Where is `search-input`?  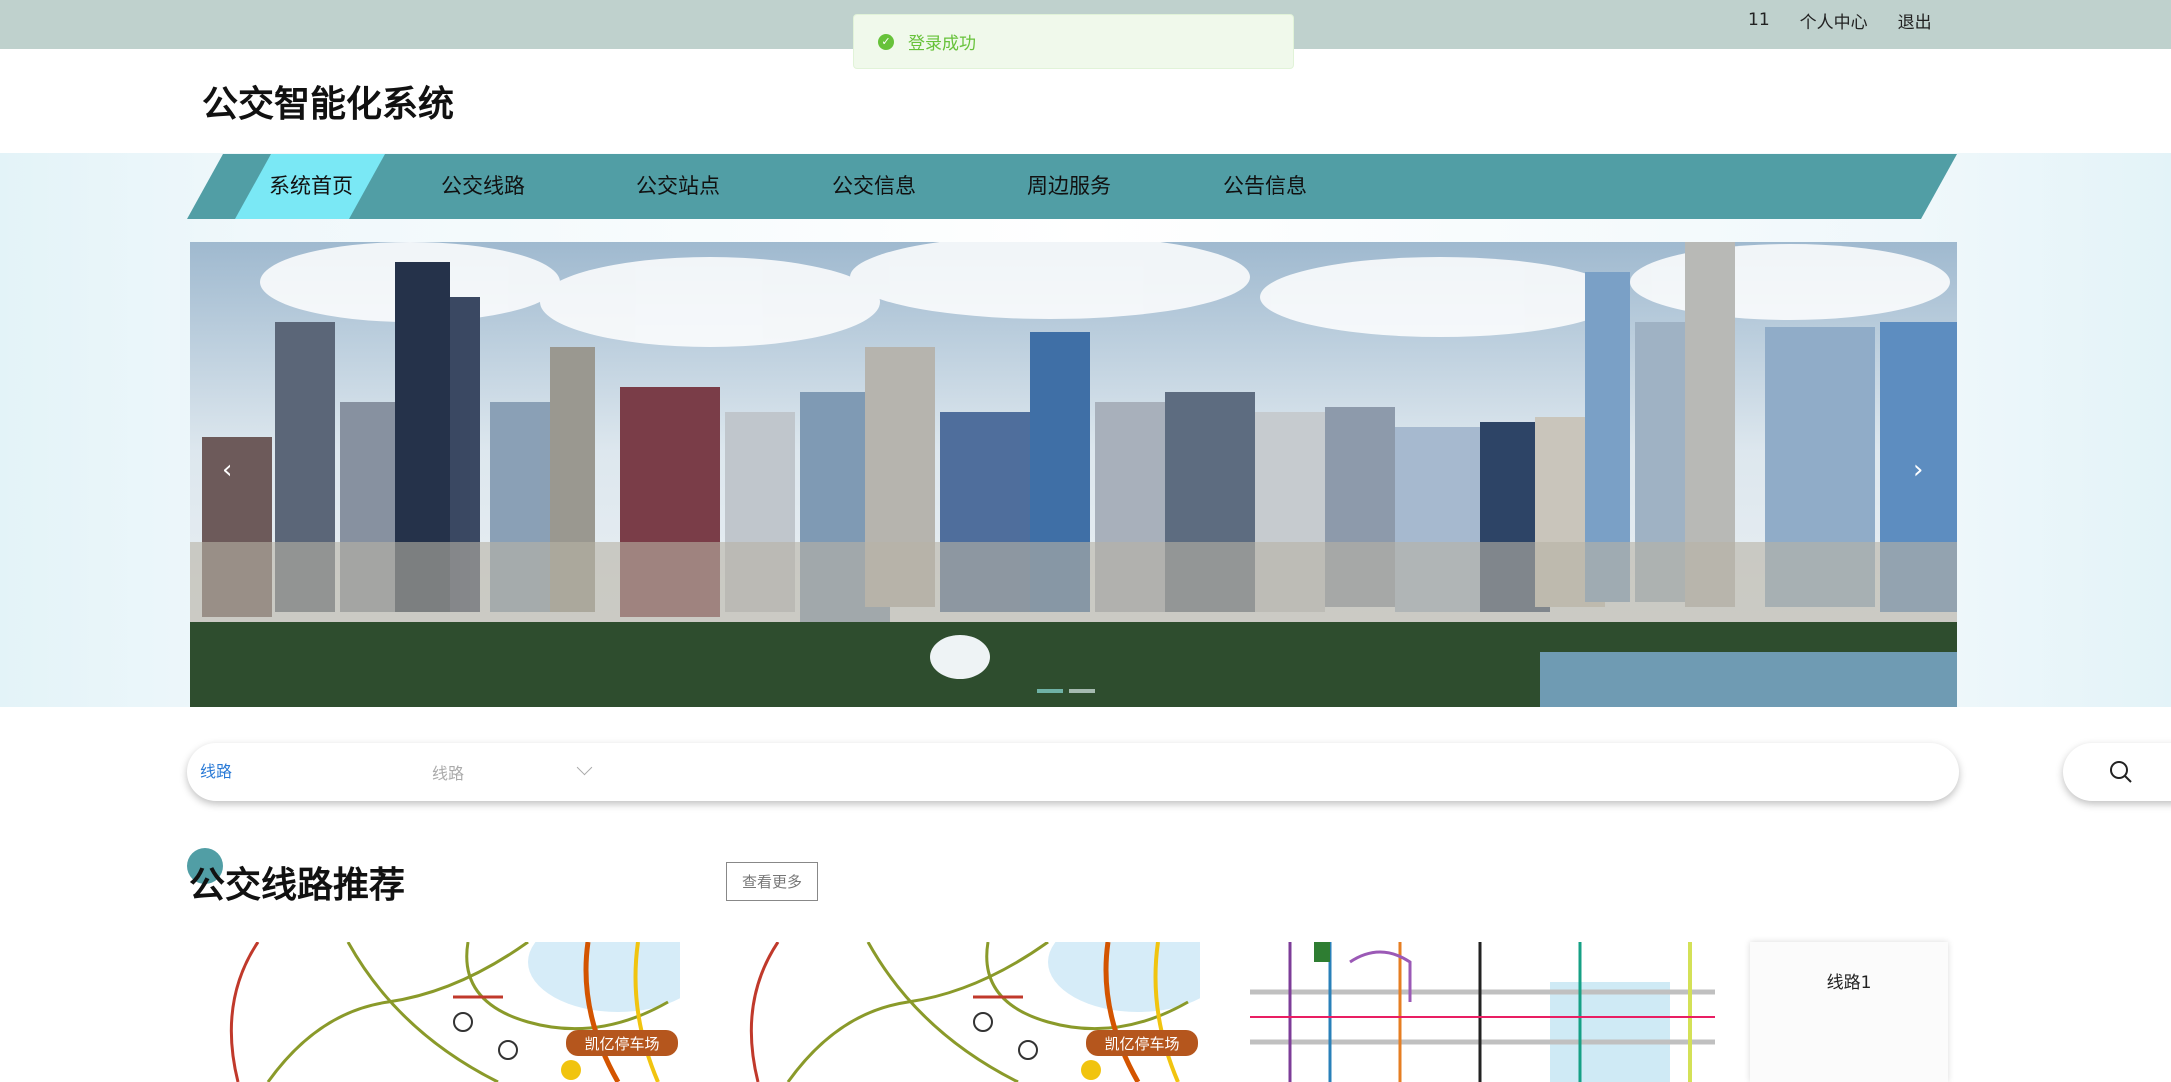 search-input is located at coordinates (1132, 773).